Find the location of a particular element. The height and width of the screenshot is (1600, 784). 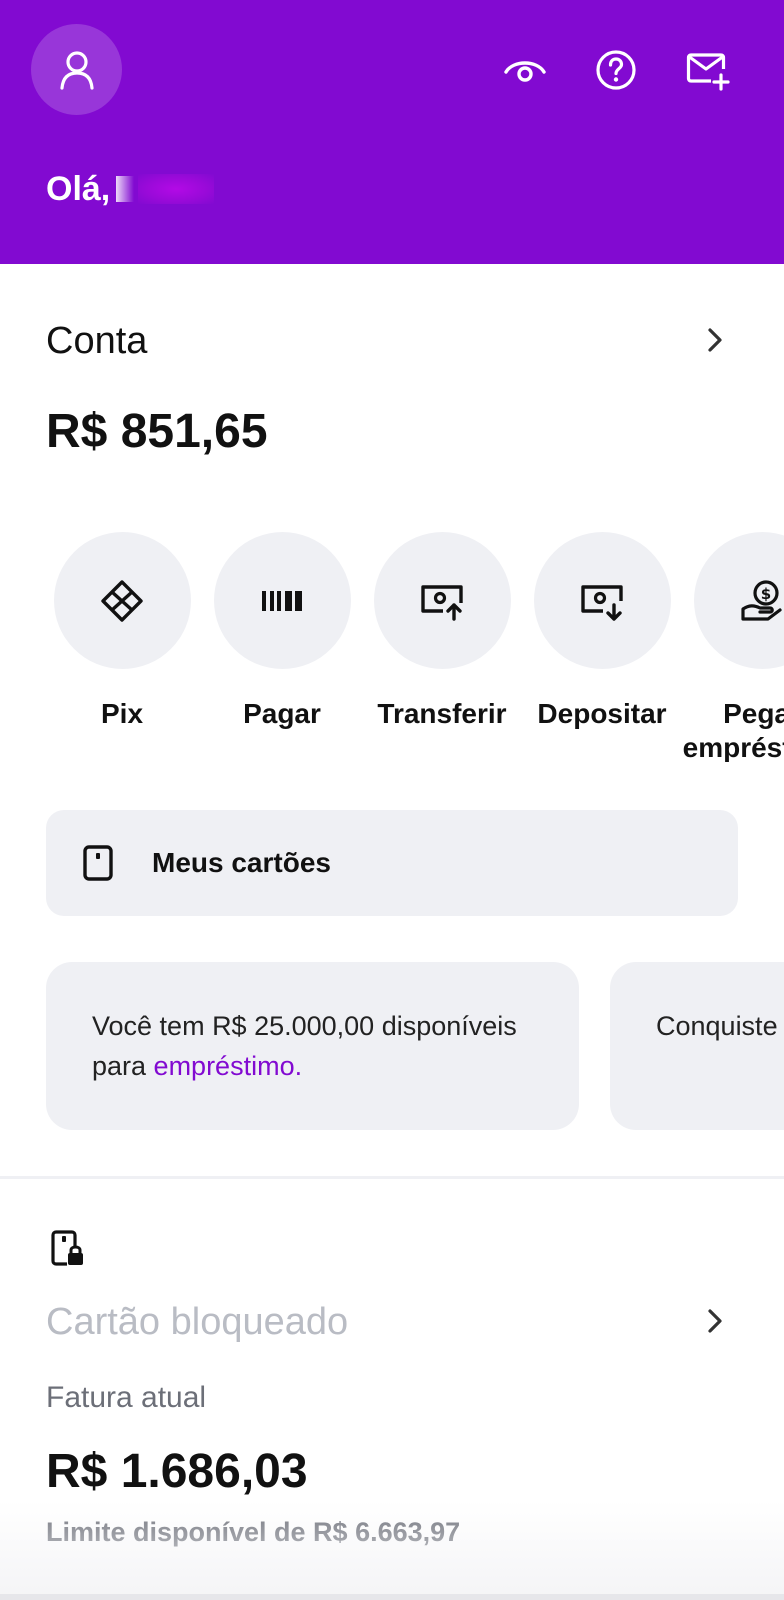

deposit-in-icon is located at coordinates (602, 602).